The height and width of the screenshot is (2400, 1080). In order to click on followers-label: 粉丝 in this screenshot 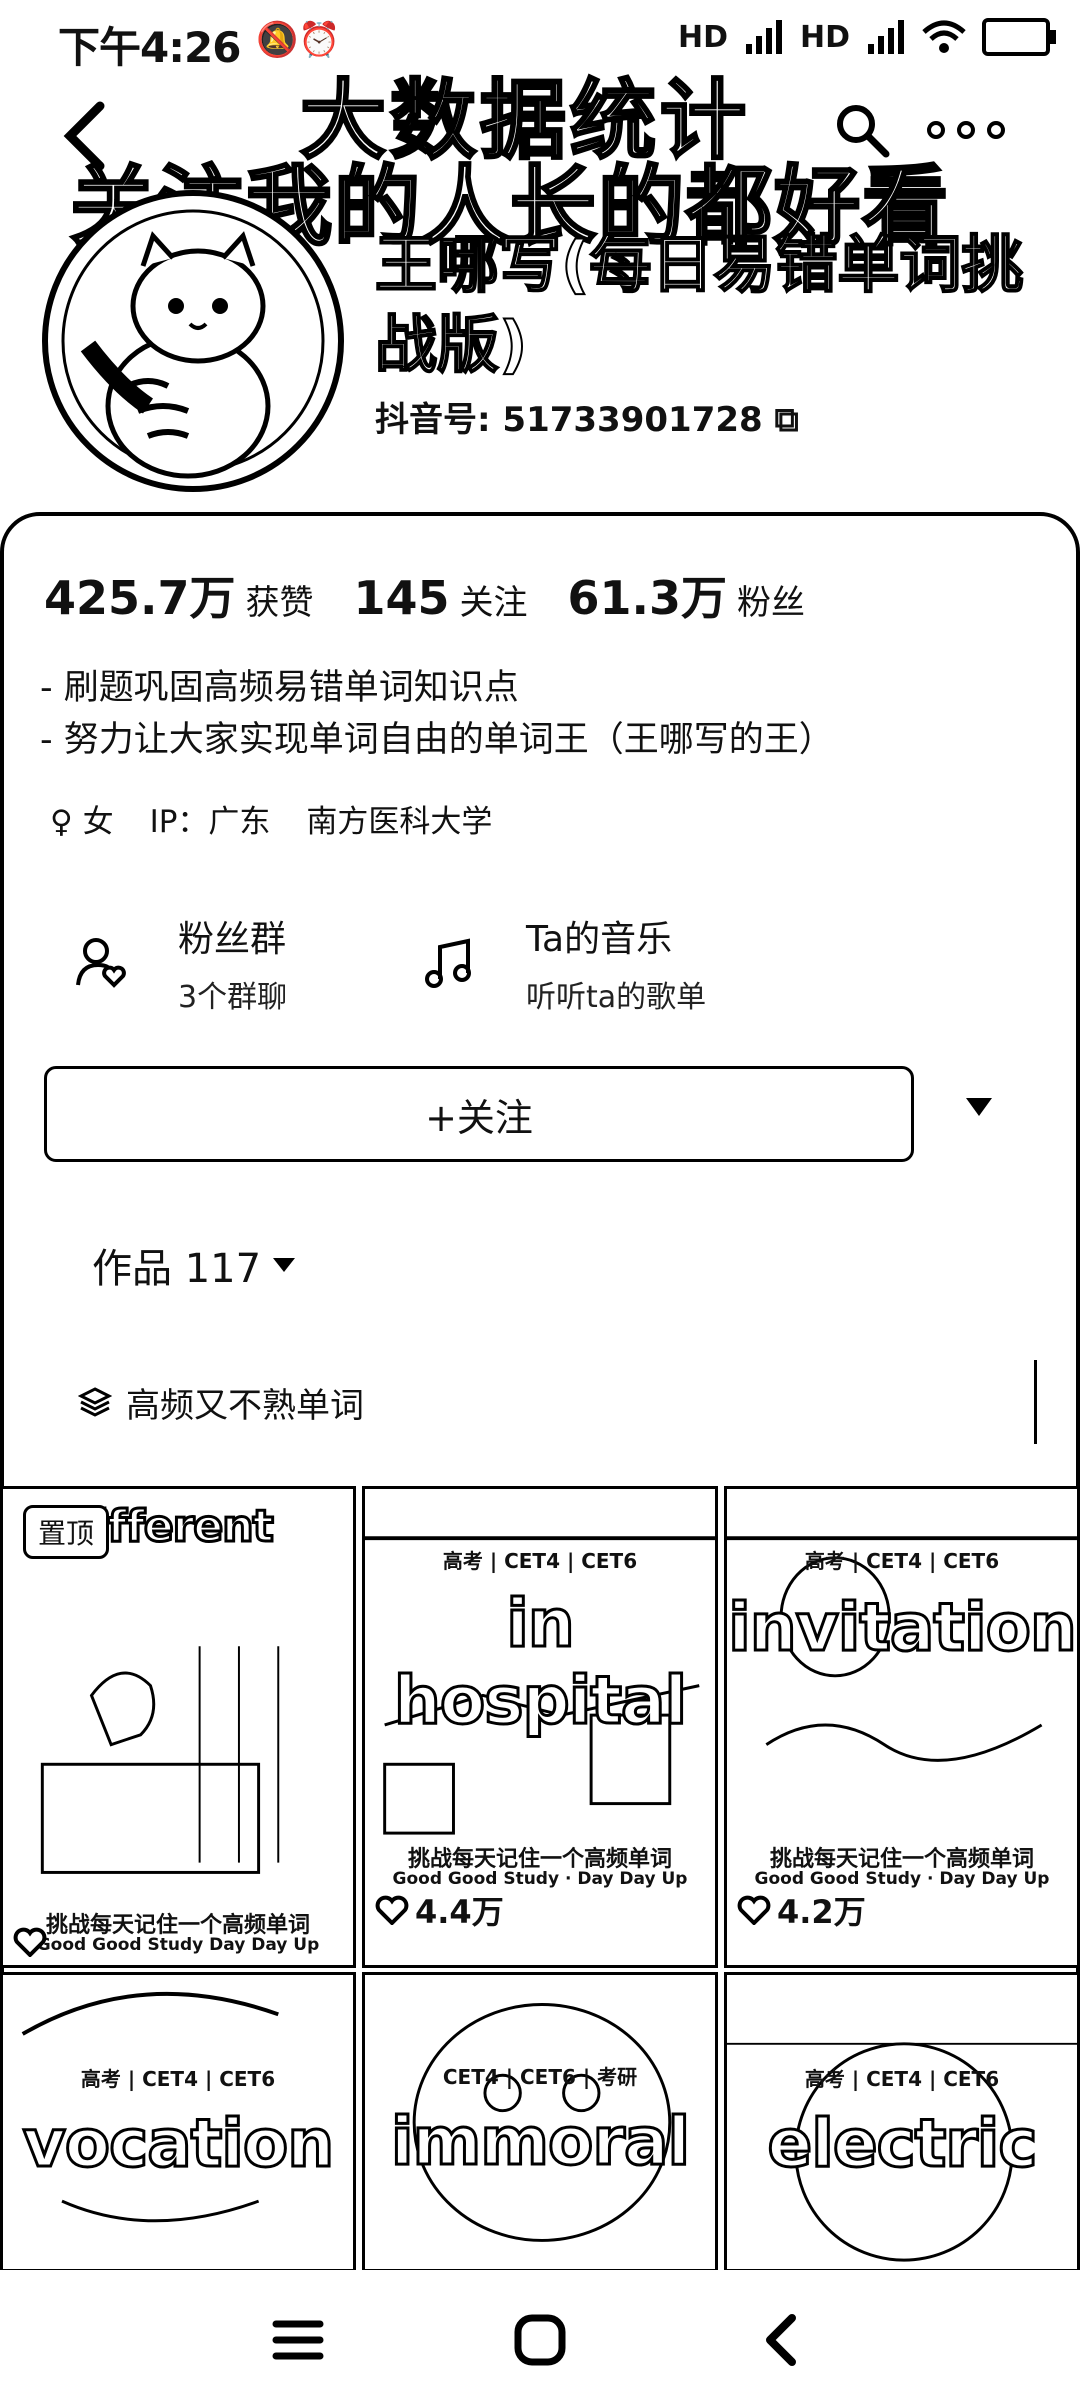, I will do `click(771, 603)`.